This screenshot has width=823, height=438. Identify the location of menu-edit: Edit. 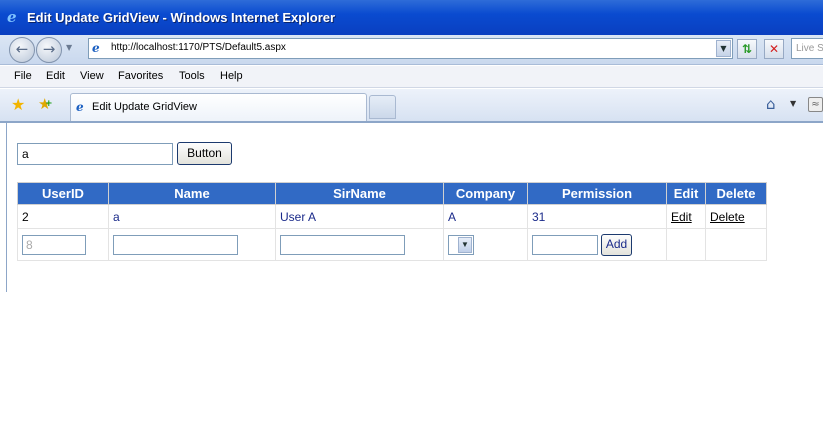
(55, 76).